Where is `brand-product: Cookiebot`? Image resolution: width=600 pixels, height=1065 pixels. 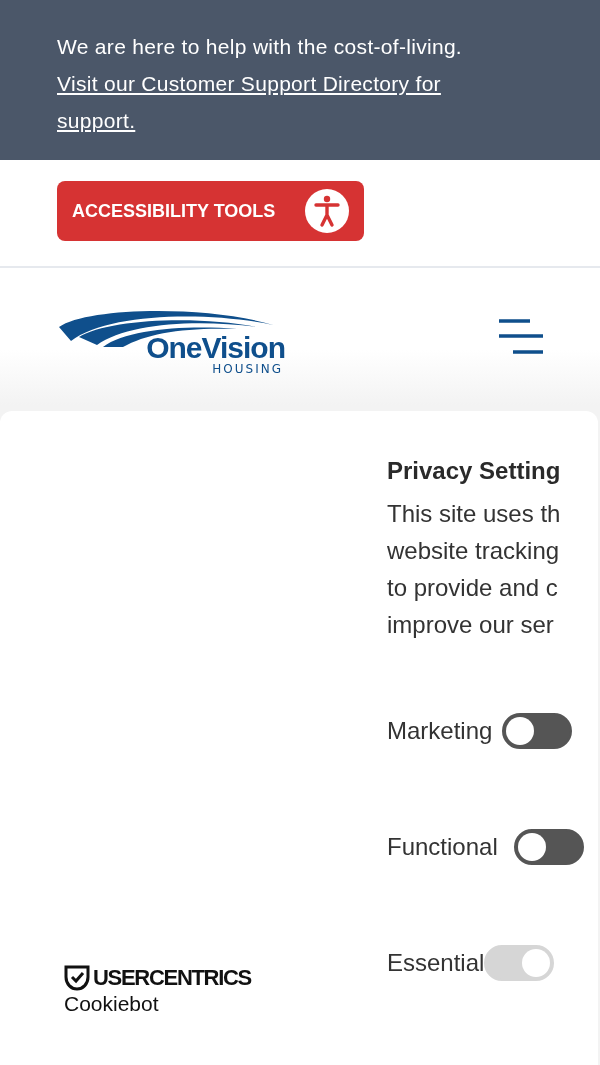
brand-product: Cookiebot is located at coordinates (111, 1004).